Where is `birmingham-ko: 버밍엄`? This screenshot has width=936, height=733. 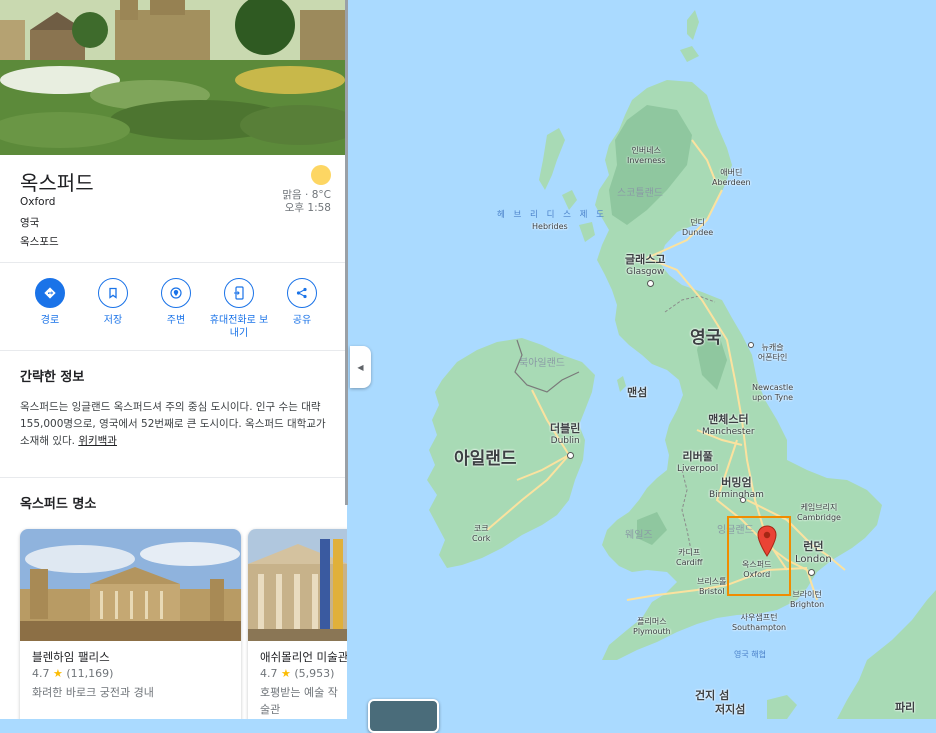 birmingham-ko: 버밍엄 is located at coordinates (736, 482).